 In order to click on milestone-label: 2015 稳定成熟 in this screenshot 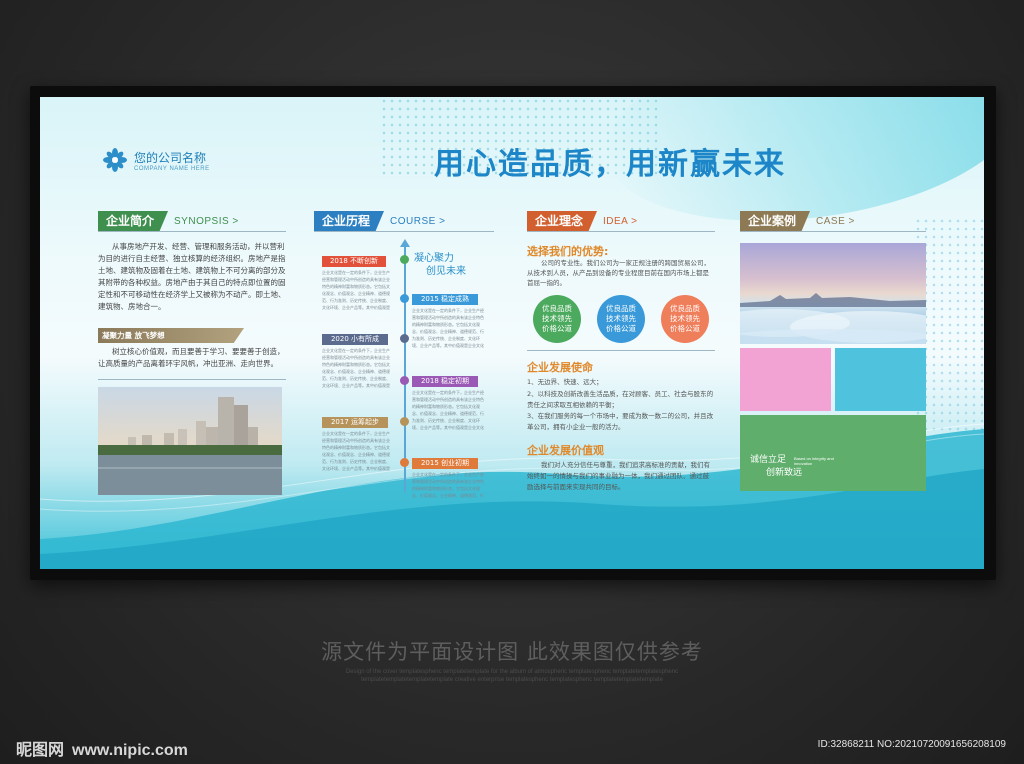, I will do `click(445, 299)`.